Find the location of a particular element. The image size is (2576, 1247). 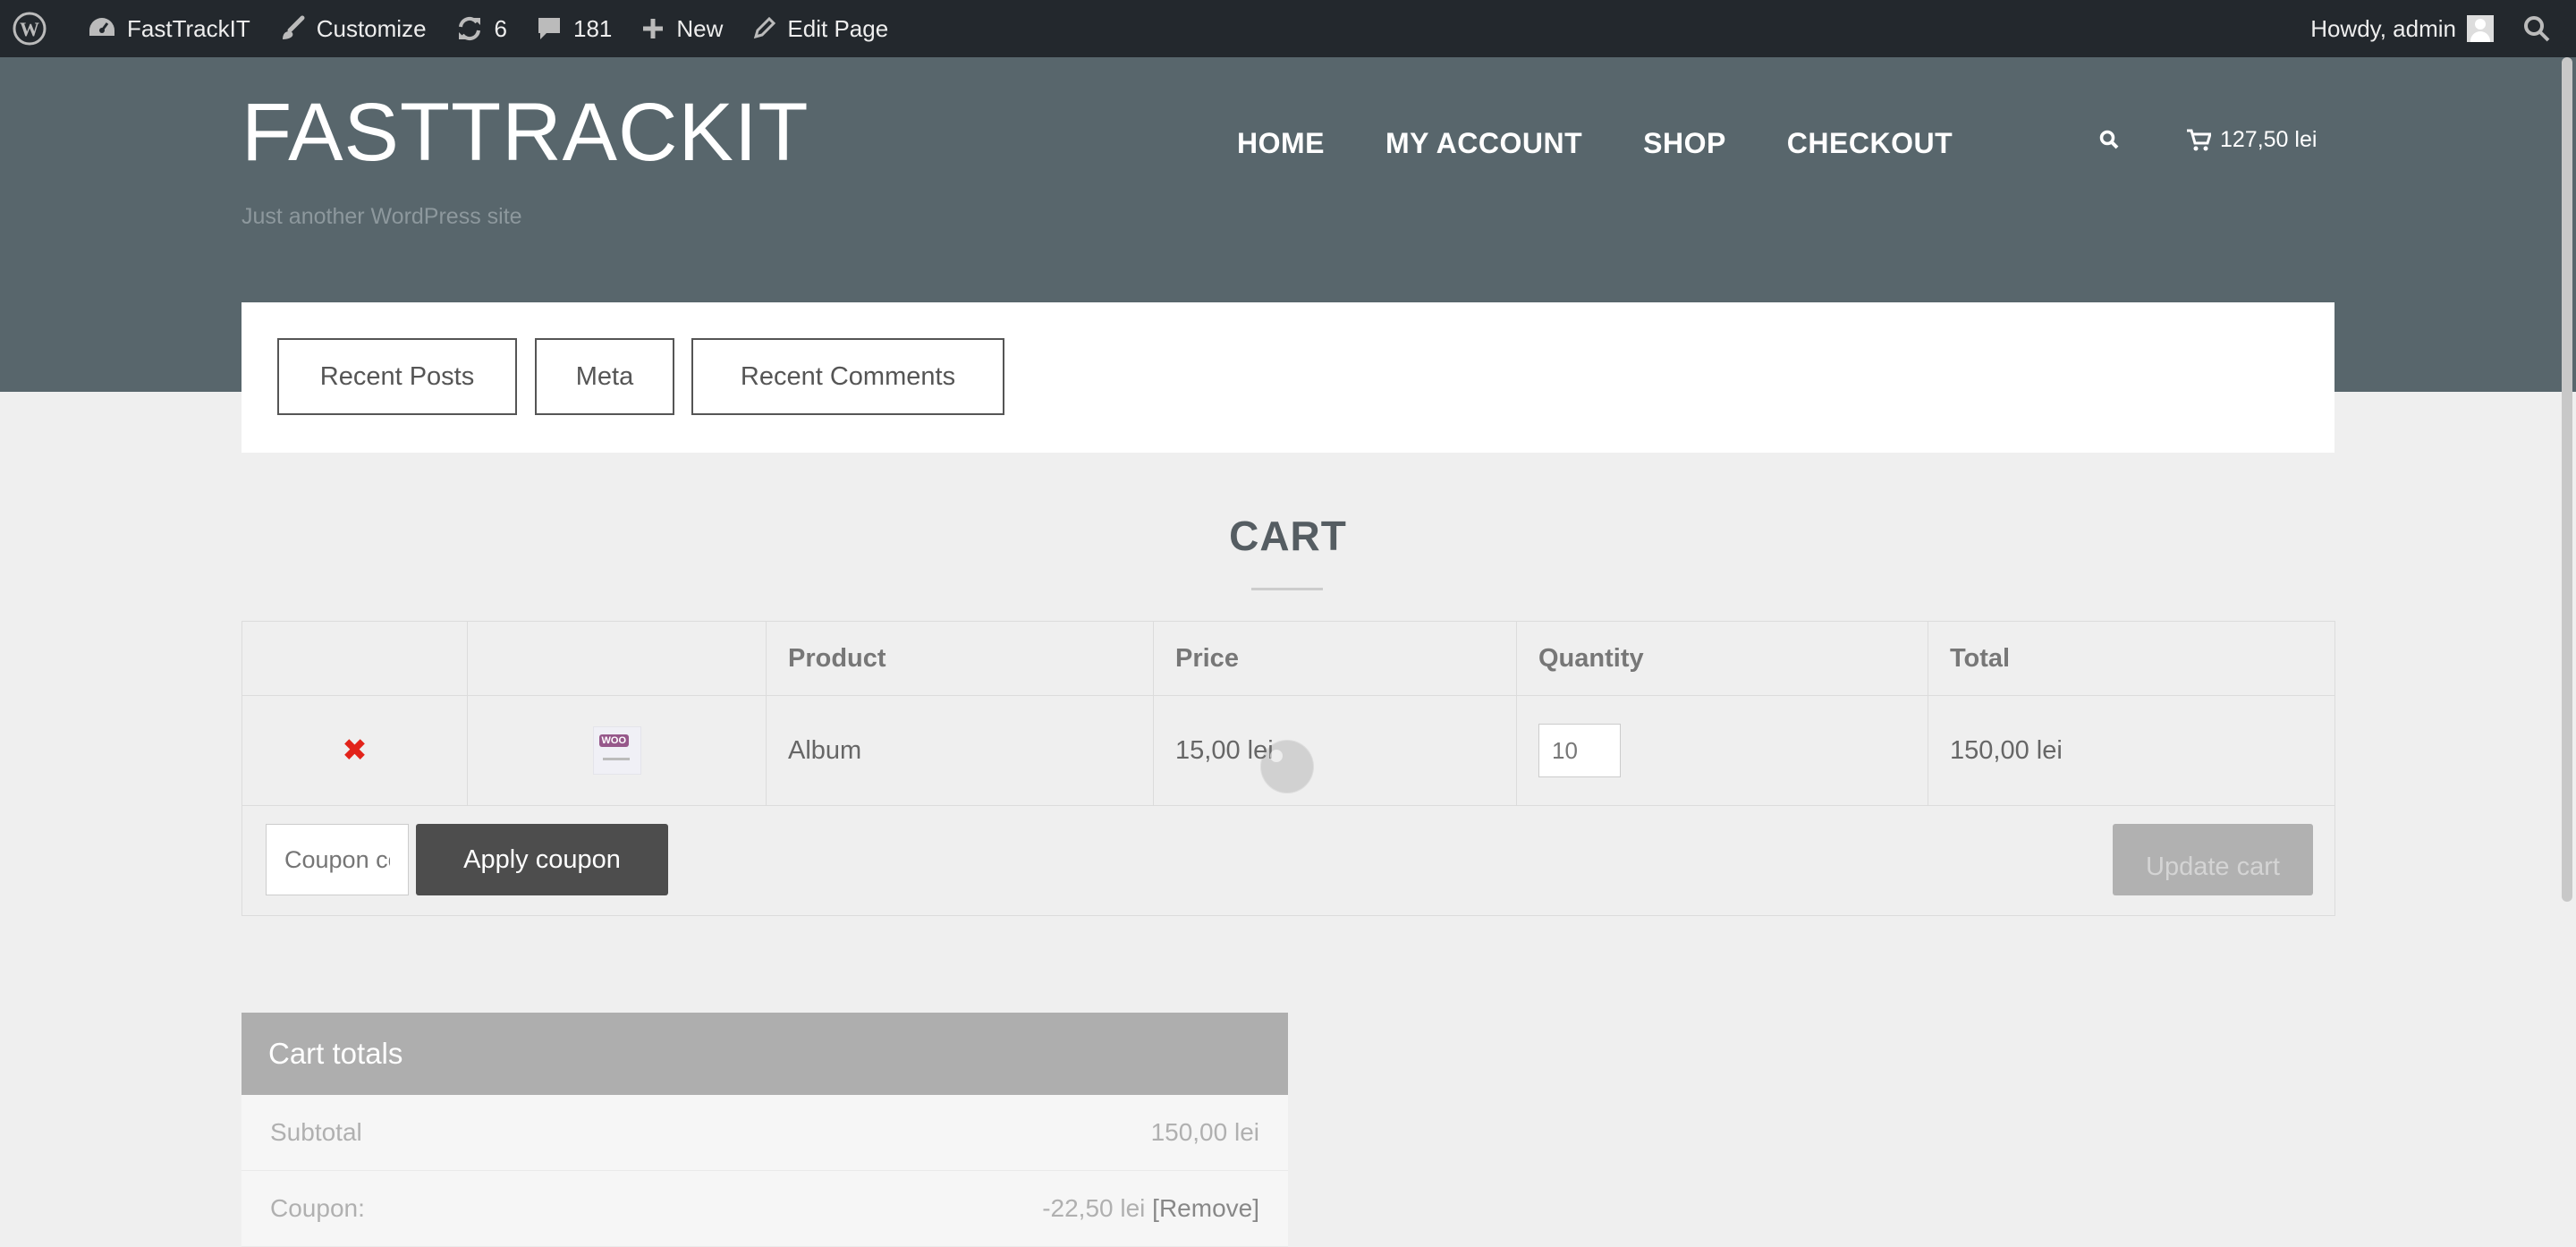

tab-recent-comments: Recent Comments is located at coordinates (847, 376).